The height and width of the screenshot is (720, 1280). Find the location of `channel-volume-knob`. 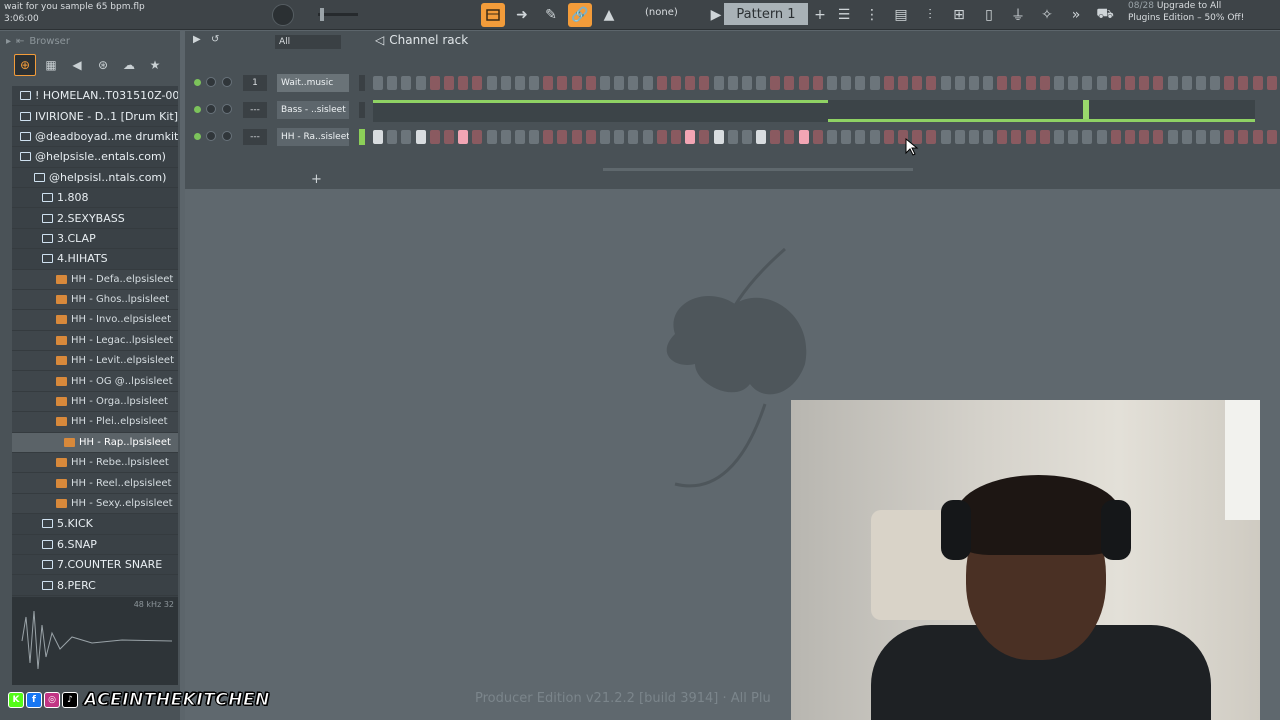

channel-volume-knob is located at coordinates (227, 109).